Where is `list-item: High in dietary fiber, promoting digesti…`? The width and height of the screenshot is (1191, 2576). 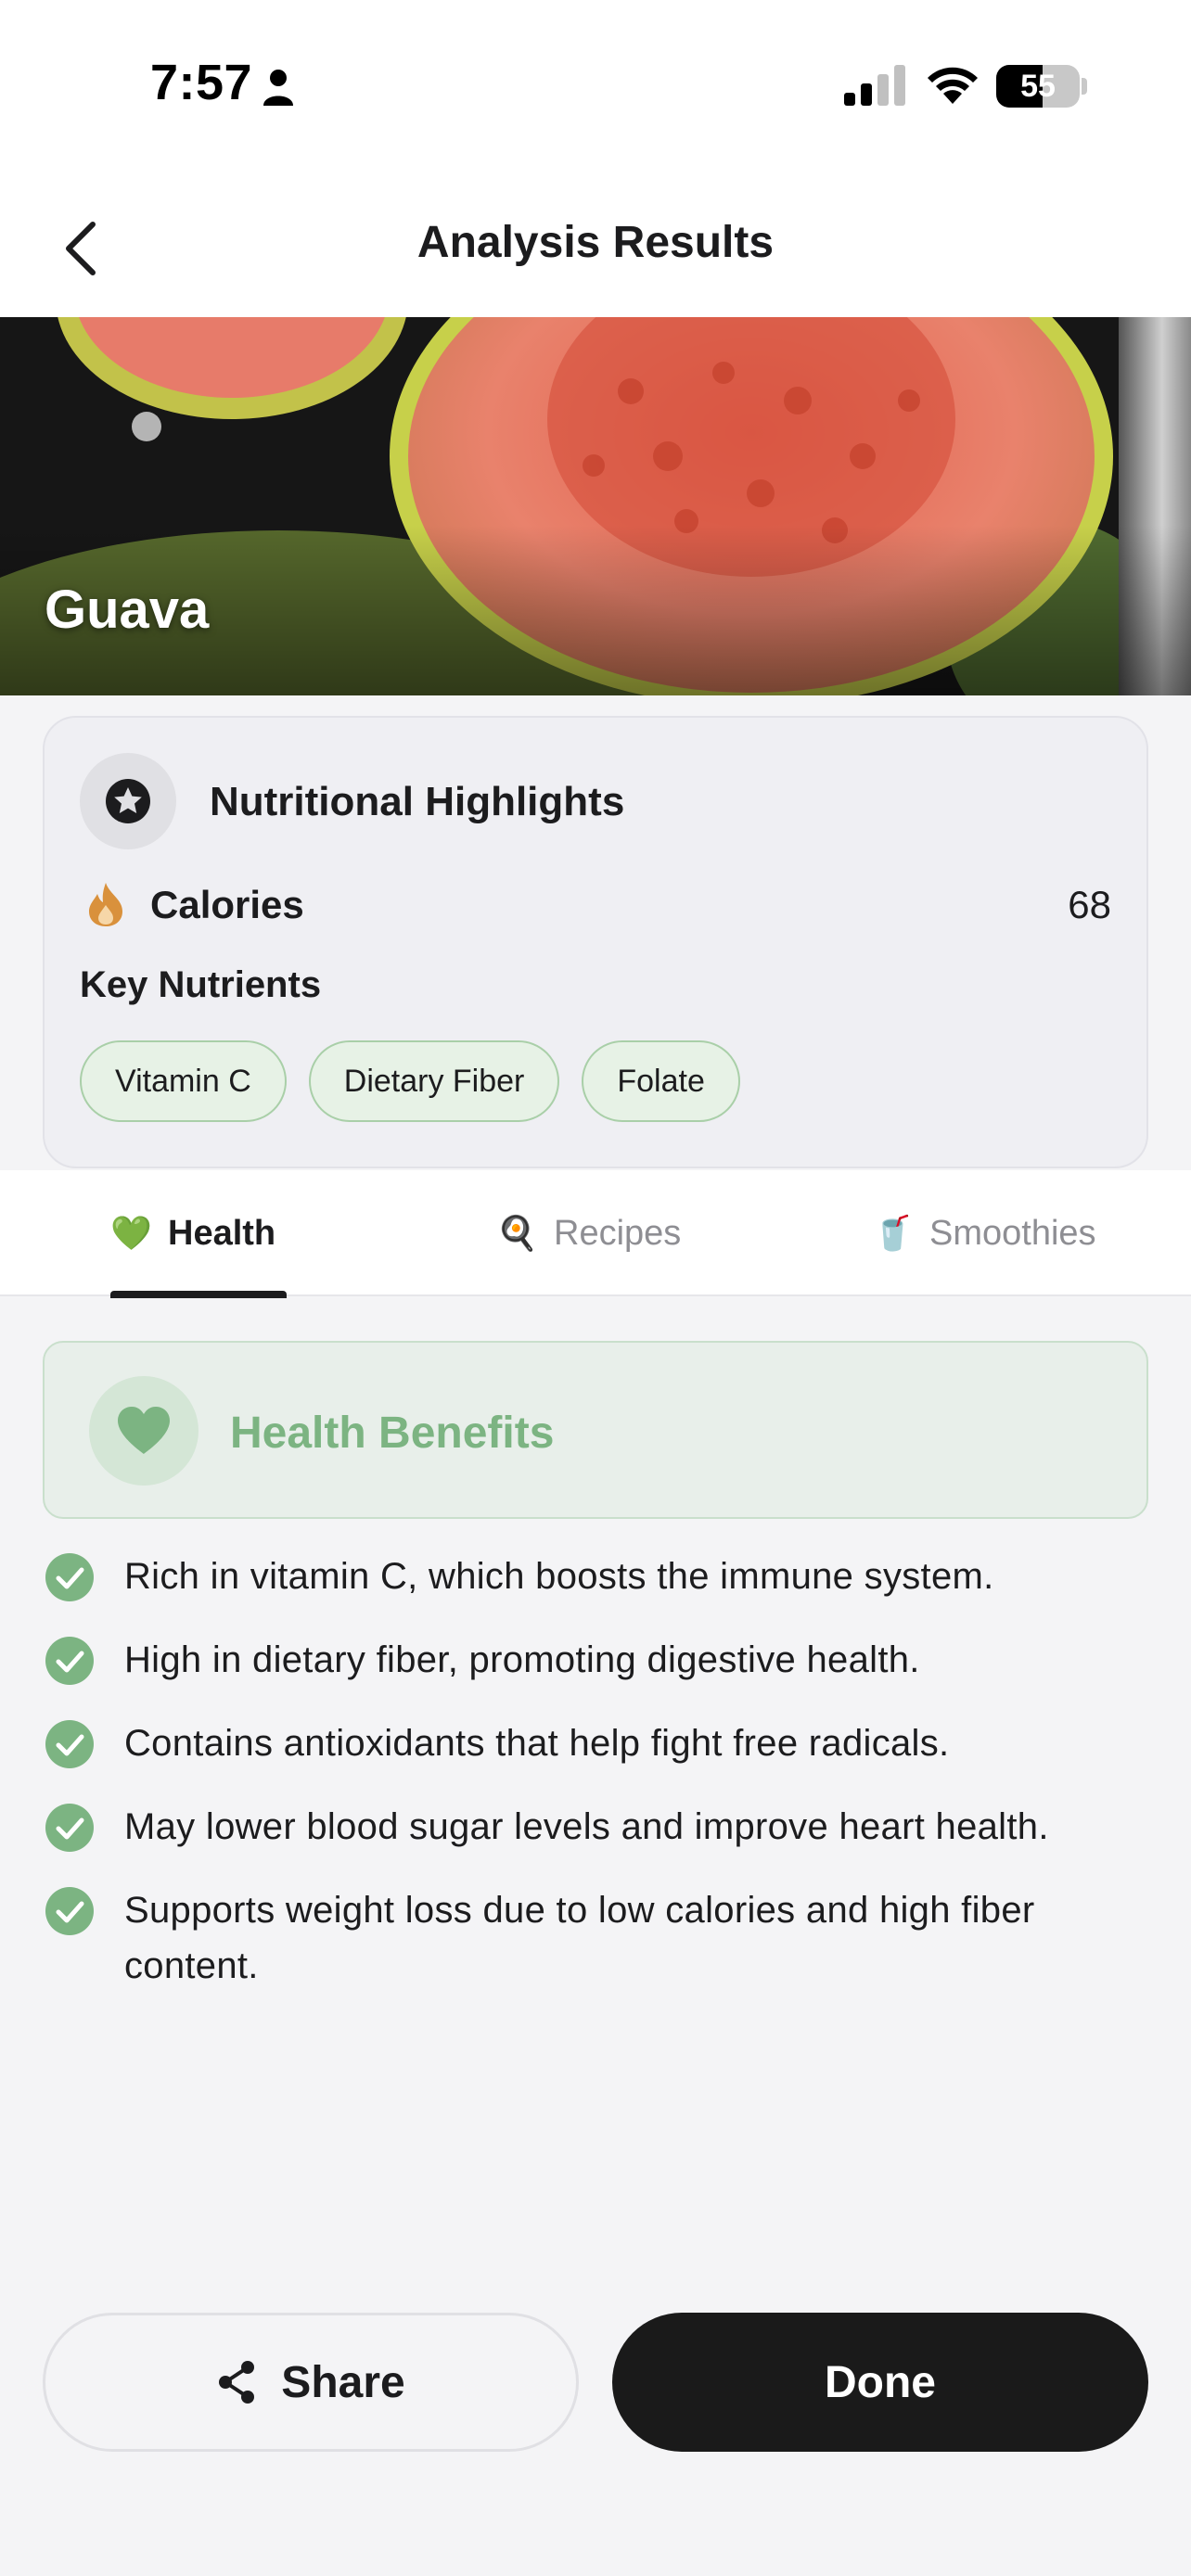
list-item: High in dietary fiber, promoting digesti… is located at coordinates (601, 1660).